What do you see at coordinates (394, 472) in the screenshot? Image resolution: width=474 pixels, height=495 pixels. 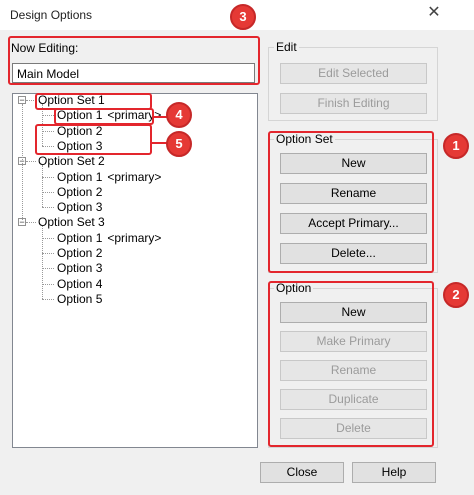 I see `help-button: Help` at bounding box center [394, 472].